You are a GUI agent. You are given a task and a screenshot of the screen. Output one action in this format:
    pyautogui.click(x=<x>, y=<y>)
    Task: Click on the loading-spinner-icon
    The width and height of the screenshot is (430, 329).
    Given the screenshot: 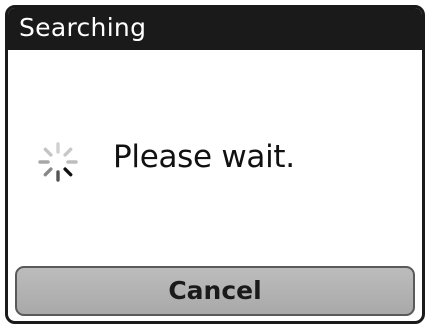 What is the action you would take?
    pyautogui.click(x=58, y=162)
    